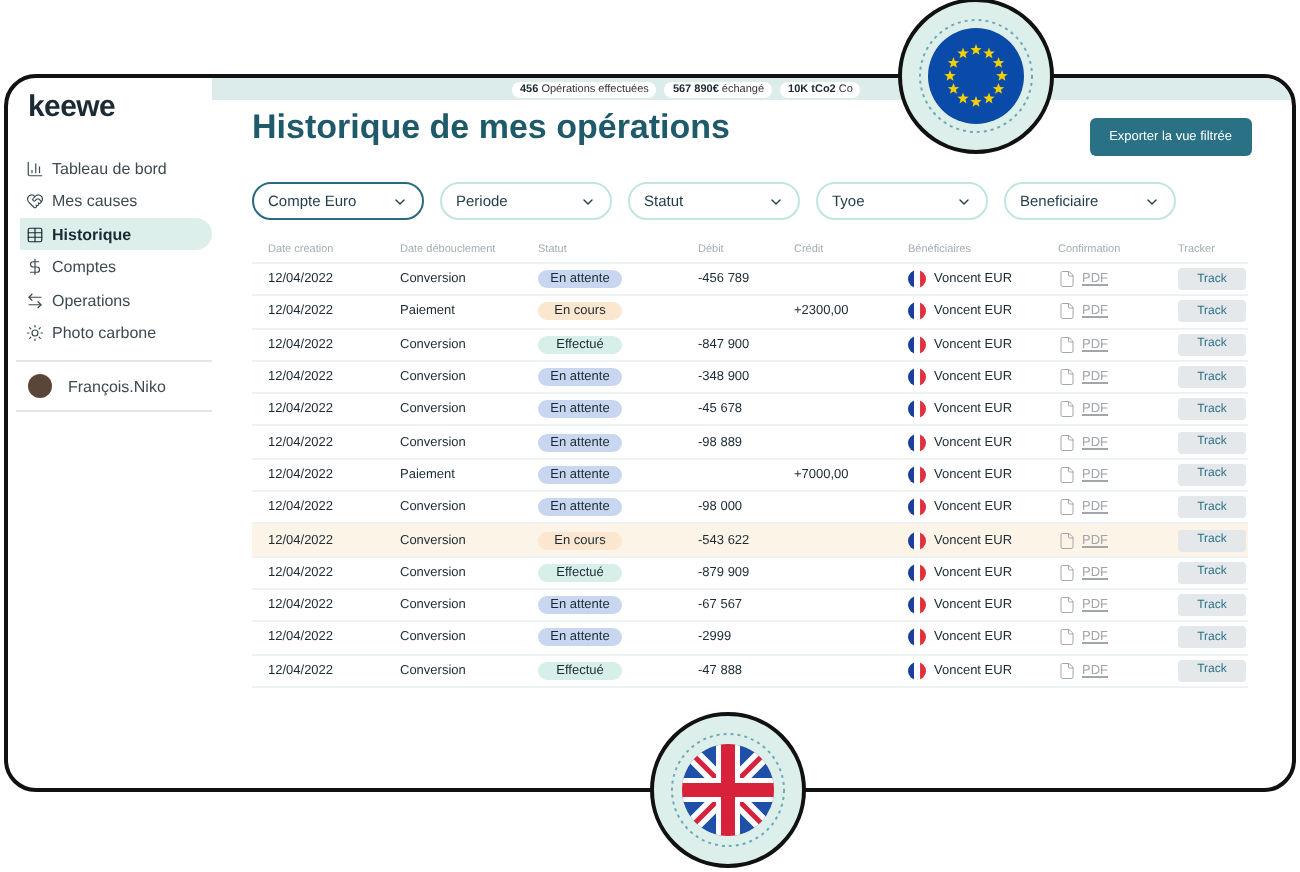 This screenshot has width=1300, height=872. Describe the element at coordinates (116, 234) in the screenshot. I see `sidebar-item: Historique` at that location.